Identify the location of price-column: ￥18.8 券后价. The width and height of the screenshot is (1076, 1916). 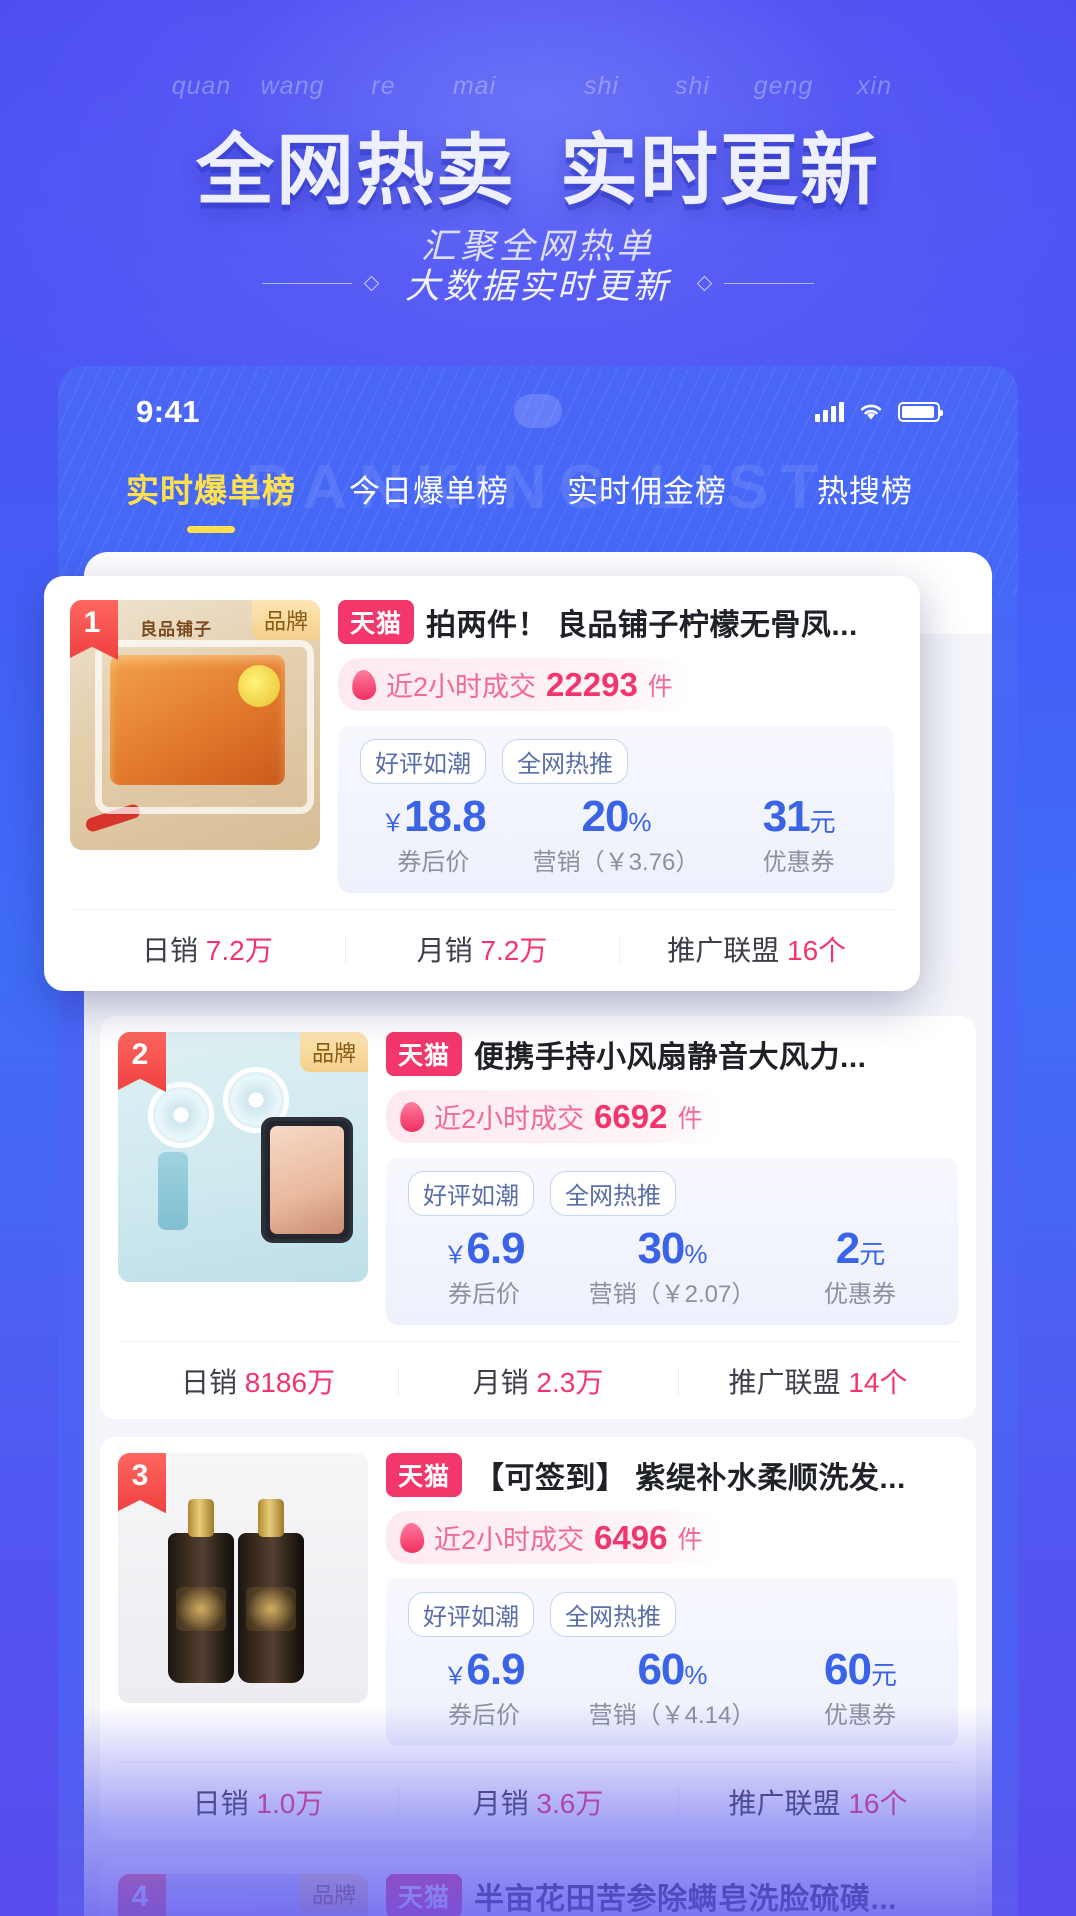
(433, 835).